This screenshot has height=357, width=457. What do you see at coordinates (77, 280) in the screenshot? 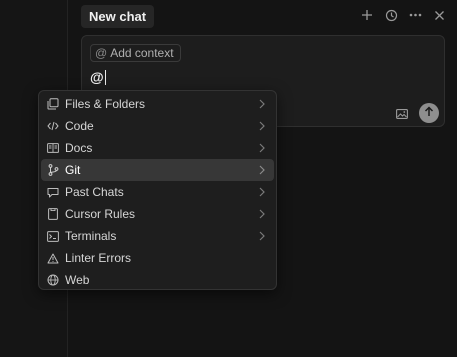
I see `menu-item-label: Web` at bounding box center [77, 280].